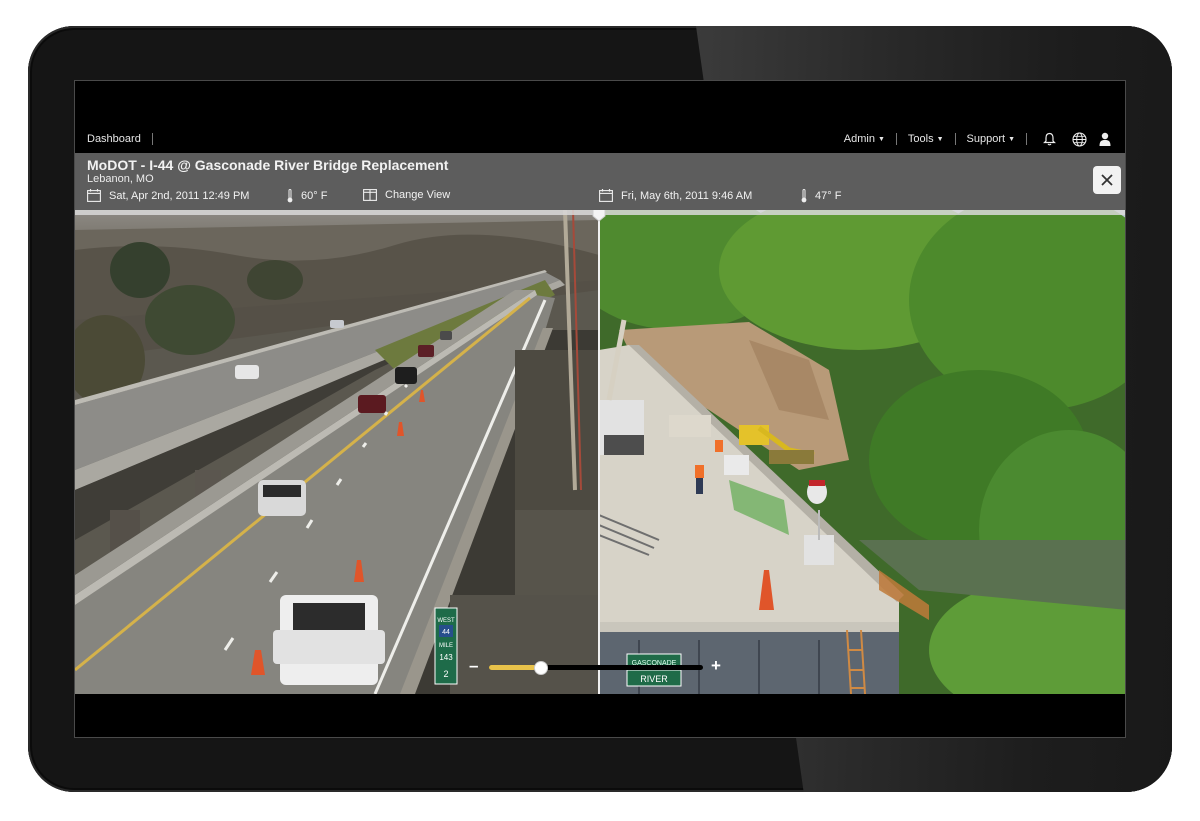 The image size is (1200, 821). I want to click on right-temperature-label: 47° F, so click(828, 196).